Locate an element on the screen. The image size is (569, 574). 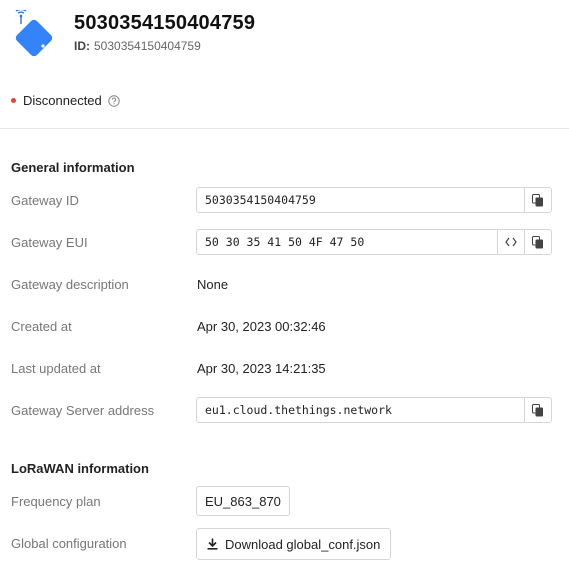
id-label: ID: is located at coordinates (82, 46).